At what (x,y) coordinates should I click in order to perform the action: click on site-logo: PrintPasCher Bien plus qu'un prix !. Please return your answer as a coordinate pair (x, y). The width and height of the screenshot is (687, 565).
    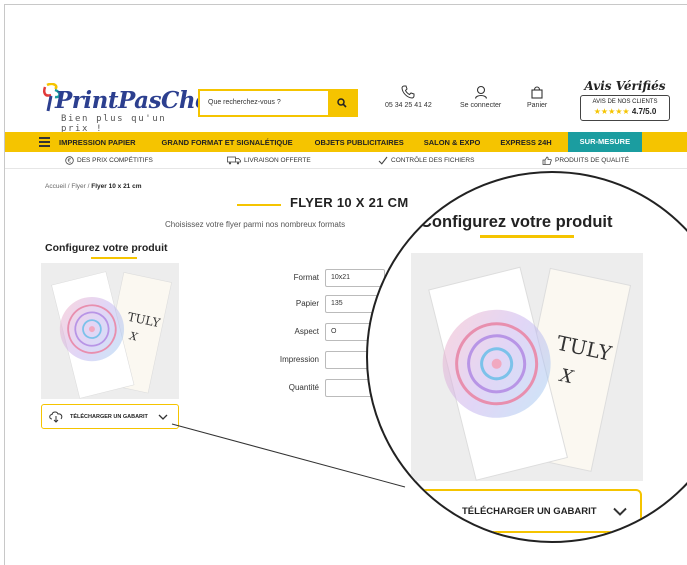
    Looking at the image, I should click on (131, 108).